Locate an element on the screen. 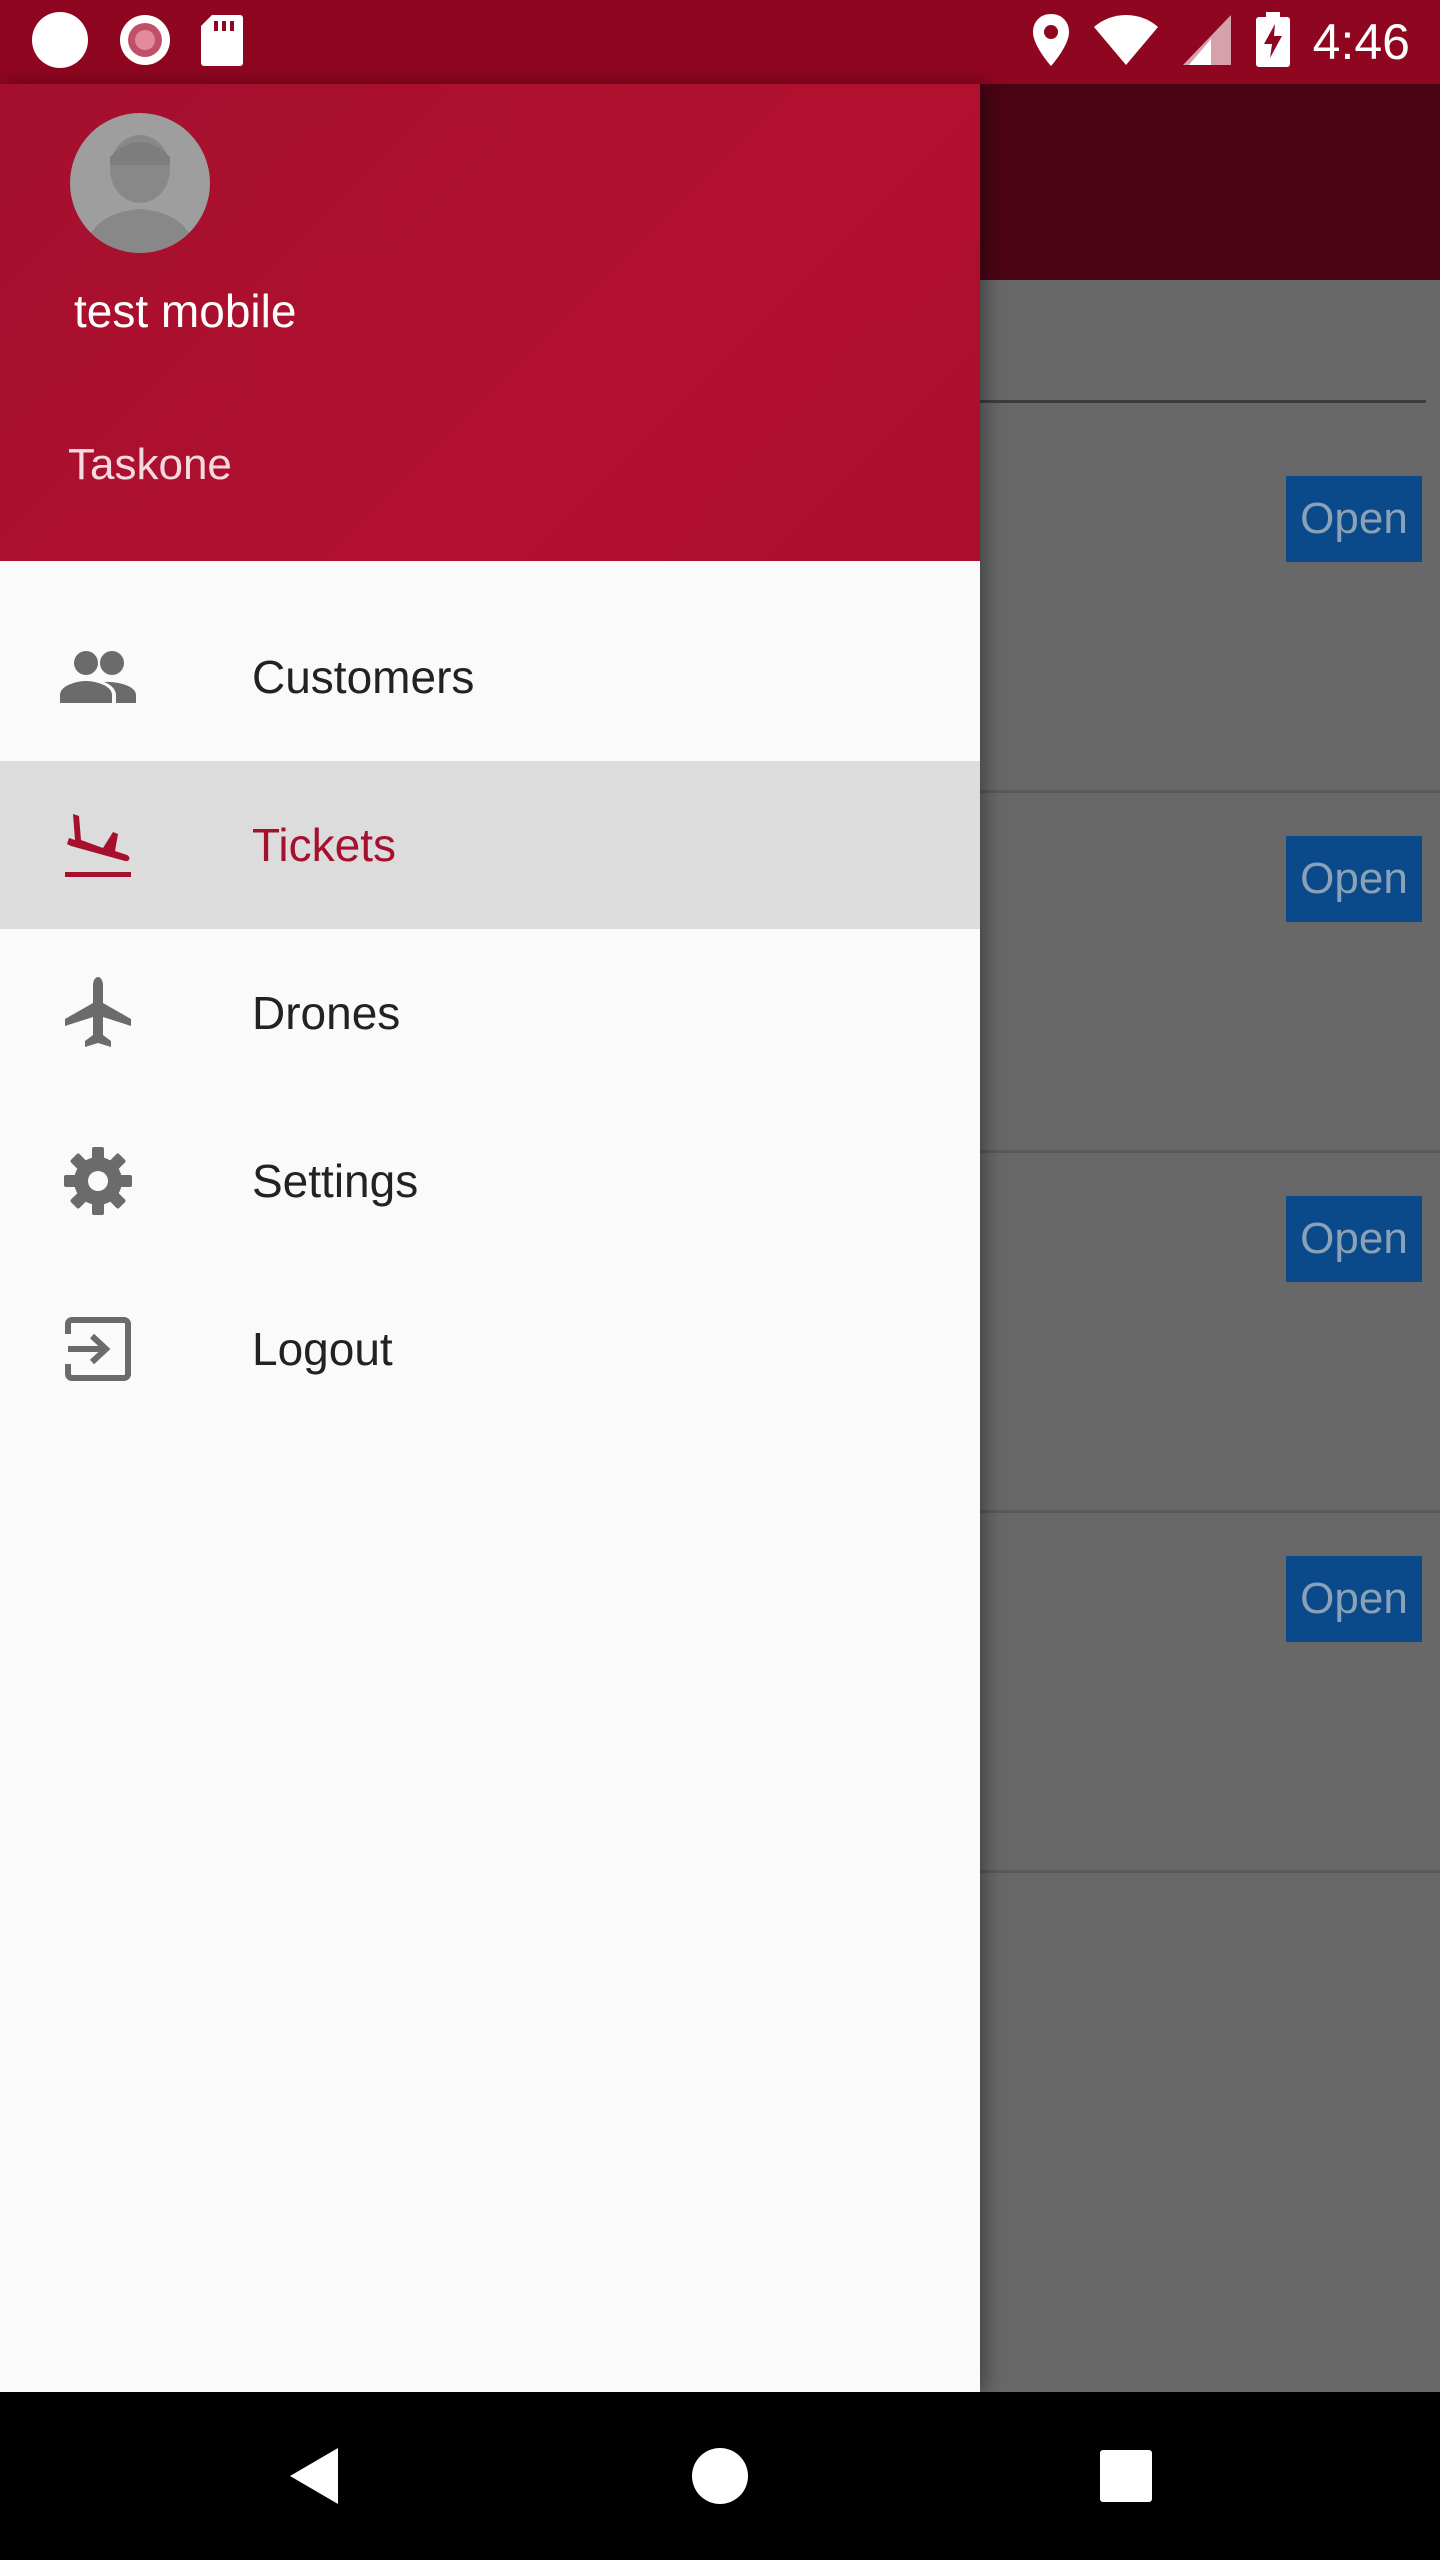  menu-label-logout: Logout is located at coordinates (322, 1349).